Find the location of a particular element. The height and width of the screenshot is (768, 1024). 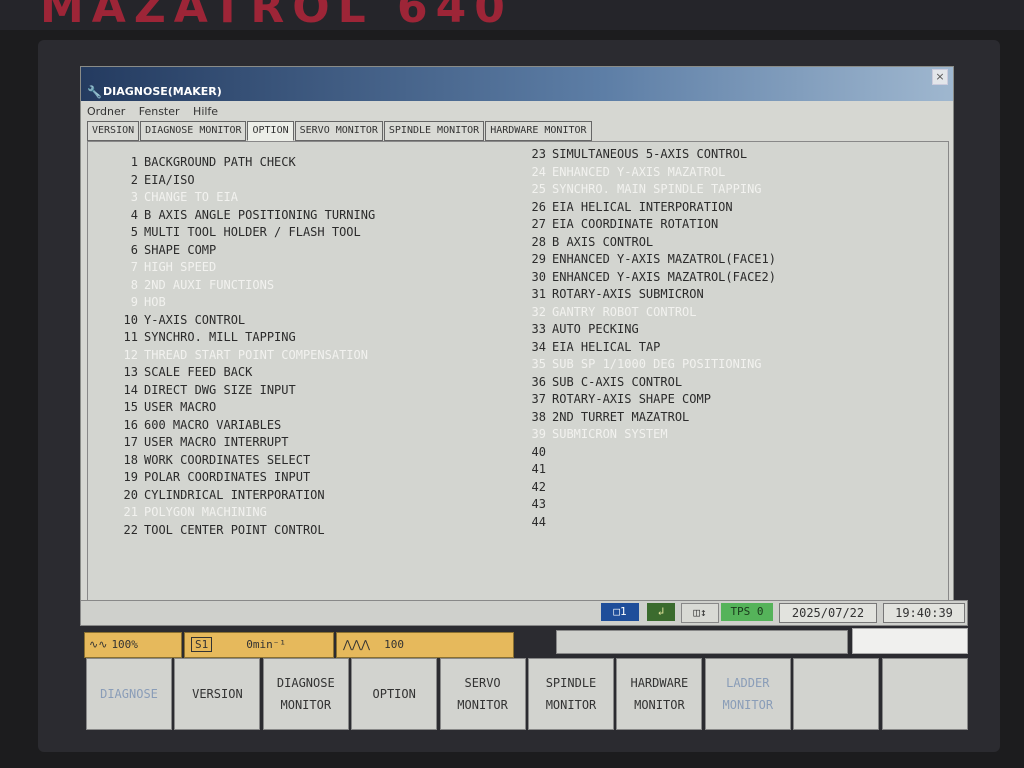

function-key-8: LADDER MONITOR is located at coordinates (747, 694).